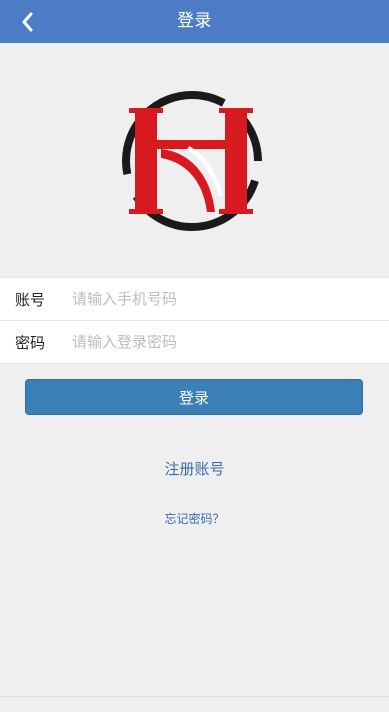 Image resolution: width=389 pixels, height=712 pixels. What do you see at coordinates (194, 468) in the screenshot?
I see `register-link: 注册账号` at bounding box center [194, 468].